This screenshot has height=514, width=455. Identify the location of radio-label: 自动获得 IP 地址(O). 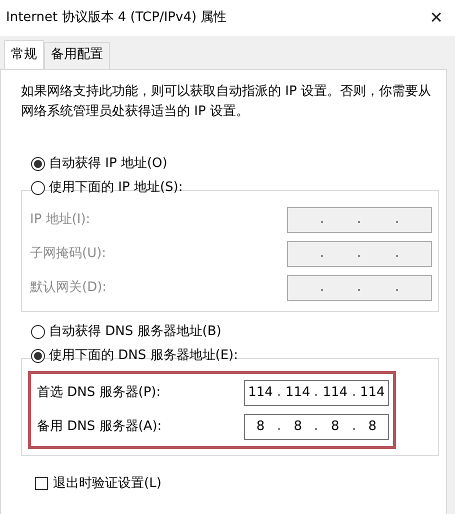
(108, 163).